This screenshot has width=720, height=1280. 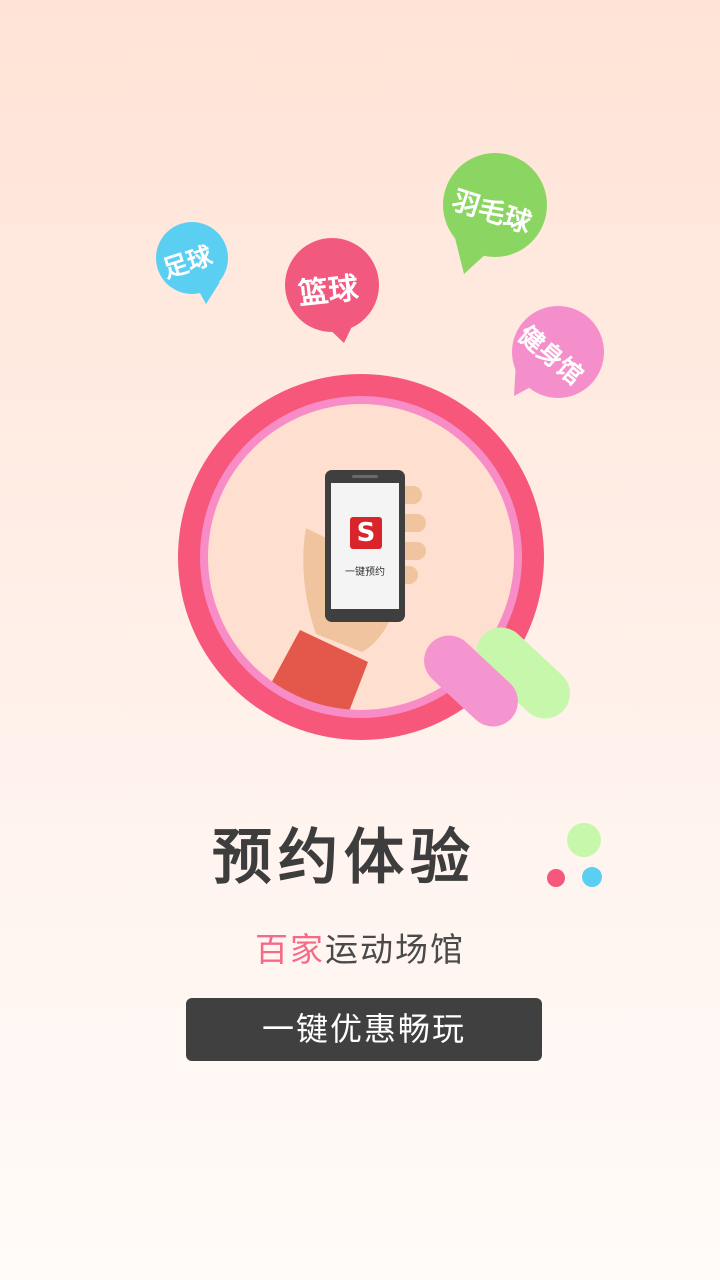 I want to click on dot-green, so click(x=584, y=840).